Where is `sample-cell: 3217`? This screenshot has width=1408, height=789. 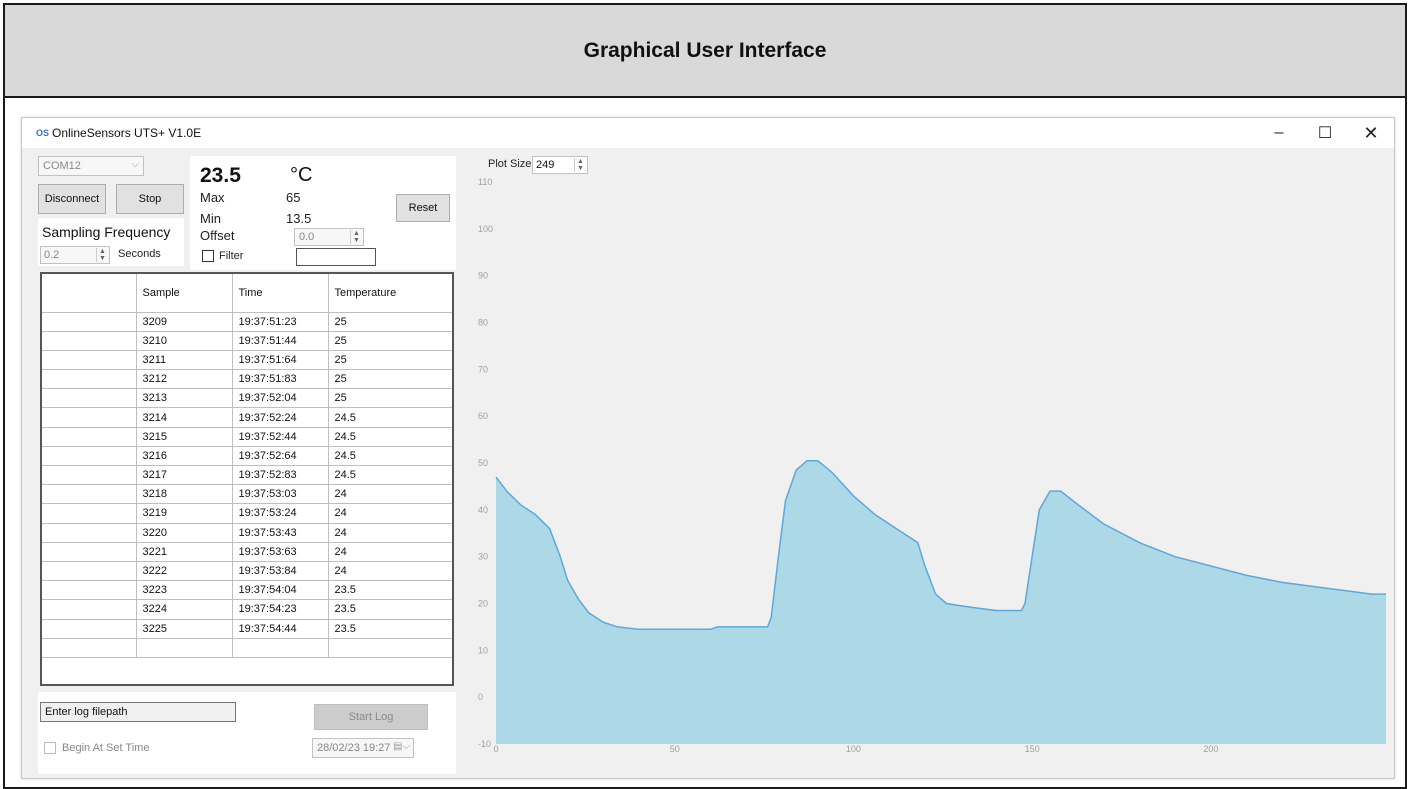
sample-cell: 3217 is located at coordinates (184, 475).